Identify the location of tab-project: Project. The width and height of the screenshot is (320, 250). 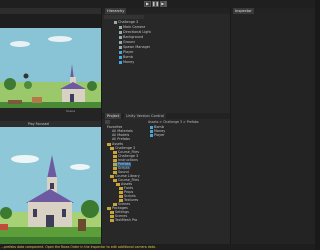
(113, 116).